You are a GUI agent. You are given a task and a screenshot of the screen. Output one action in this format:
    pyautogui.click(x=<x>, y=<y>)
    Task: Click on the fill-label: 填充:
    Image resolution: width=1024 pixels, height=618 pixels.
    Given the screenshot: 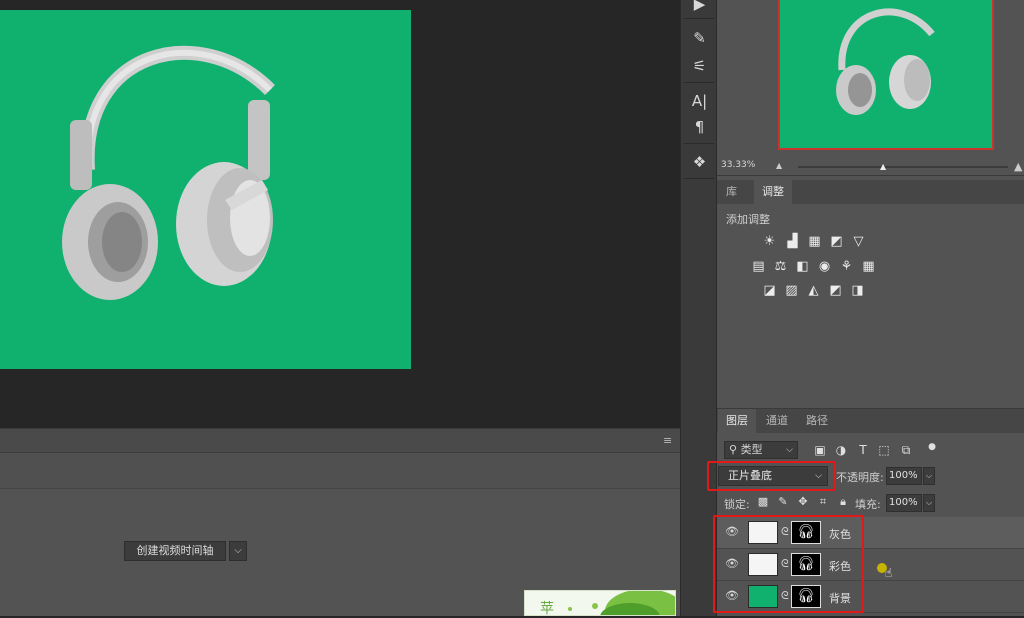 What is the action you would take?
    pyautogui.click(x=868, y=504)
    